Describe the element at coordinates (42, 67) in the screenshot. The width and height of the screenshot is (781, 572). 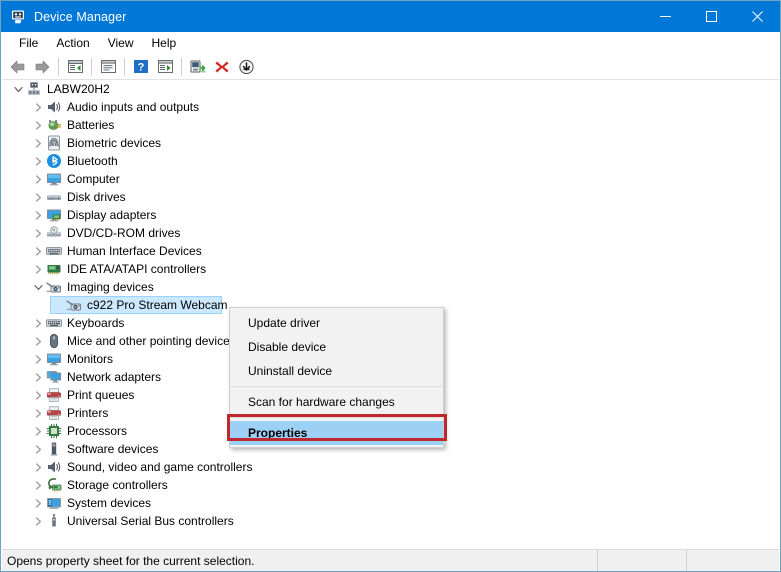
I see `forward-arrow-icon` at that location.